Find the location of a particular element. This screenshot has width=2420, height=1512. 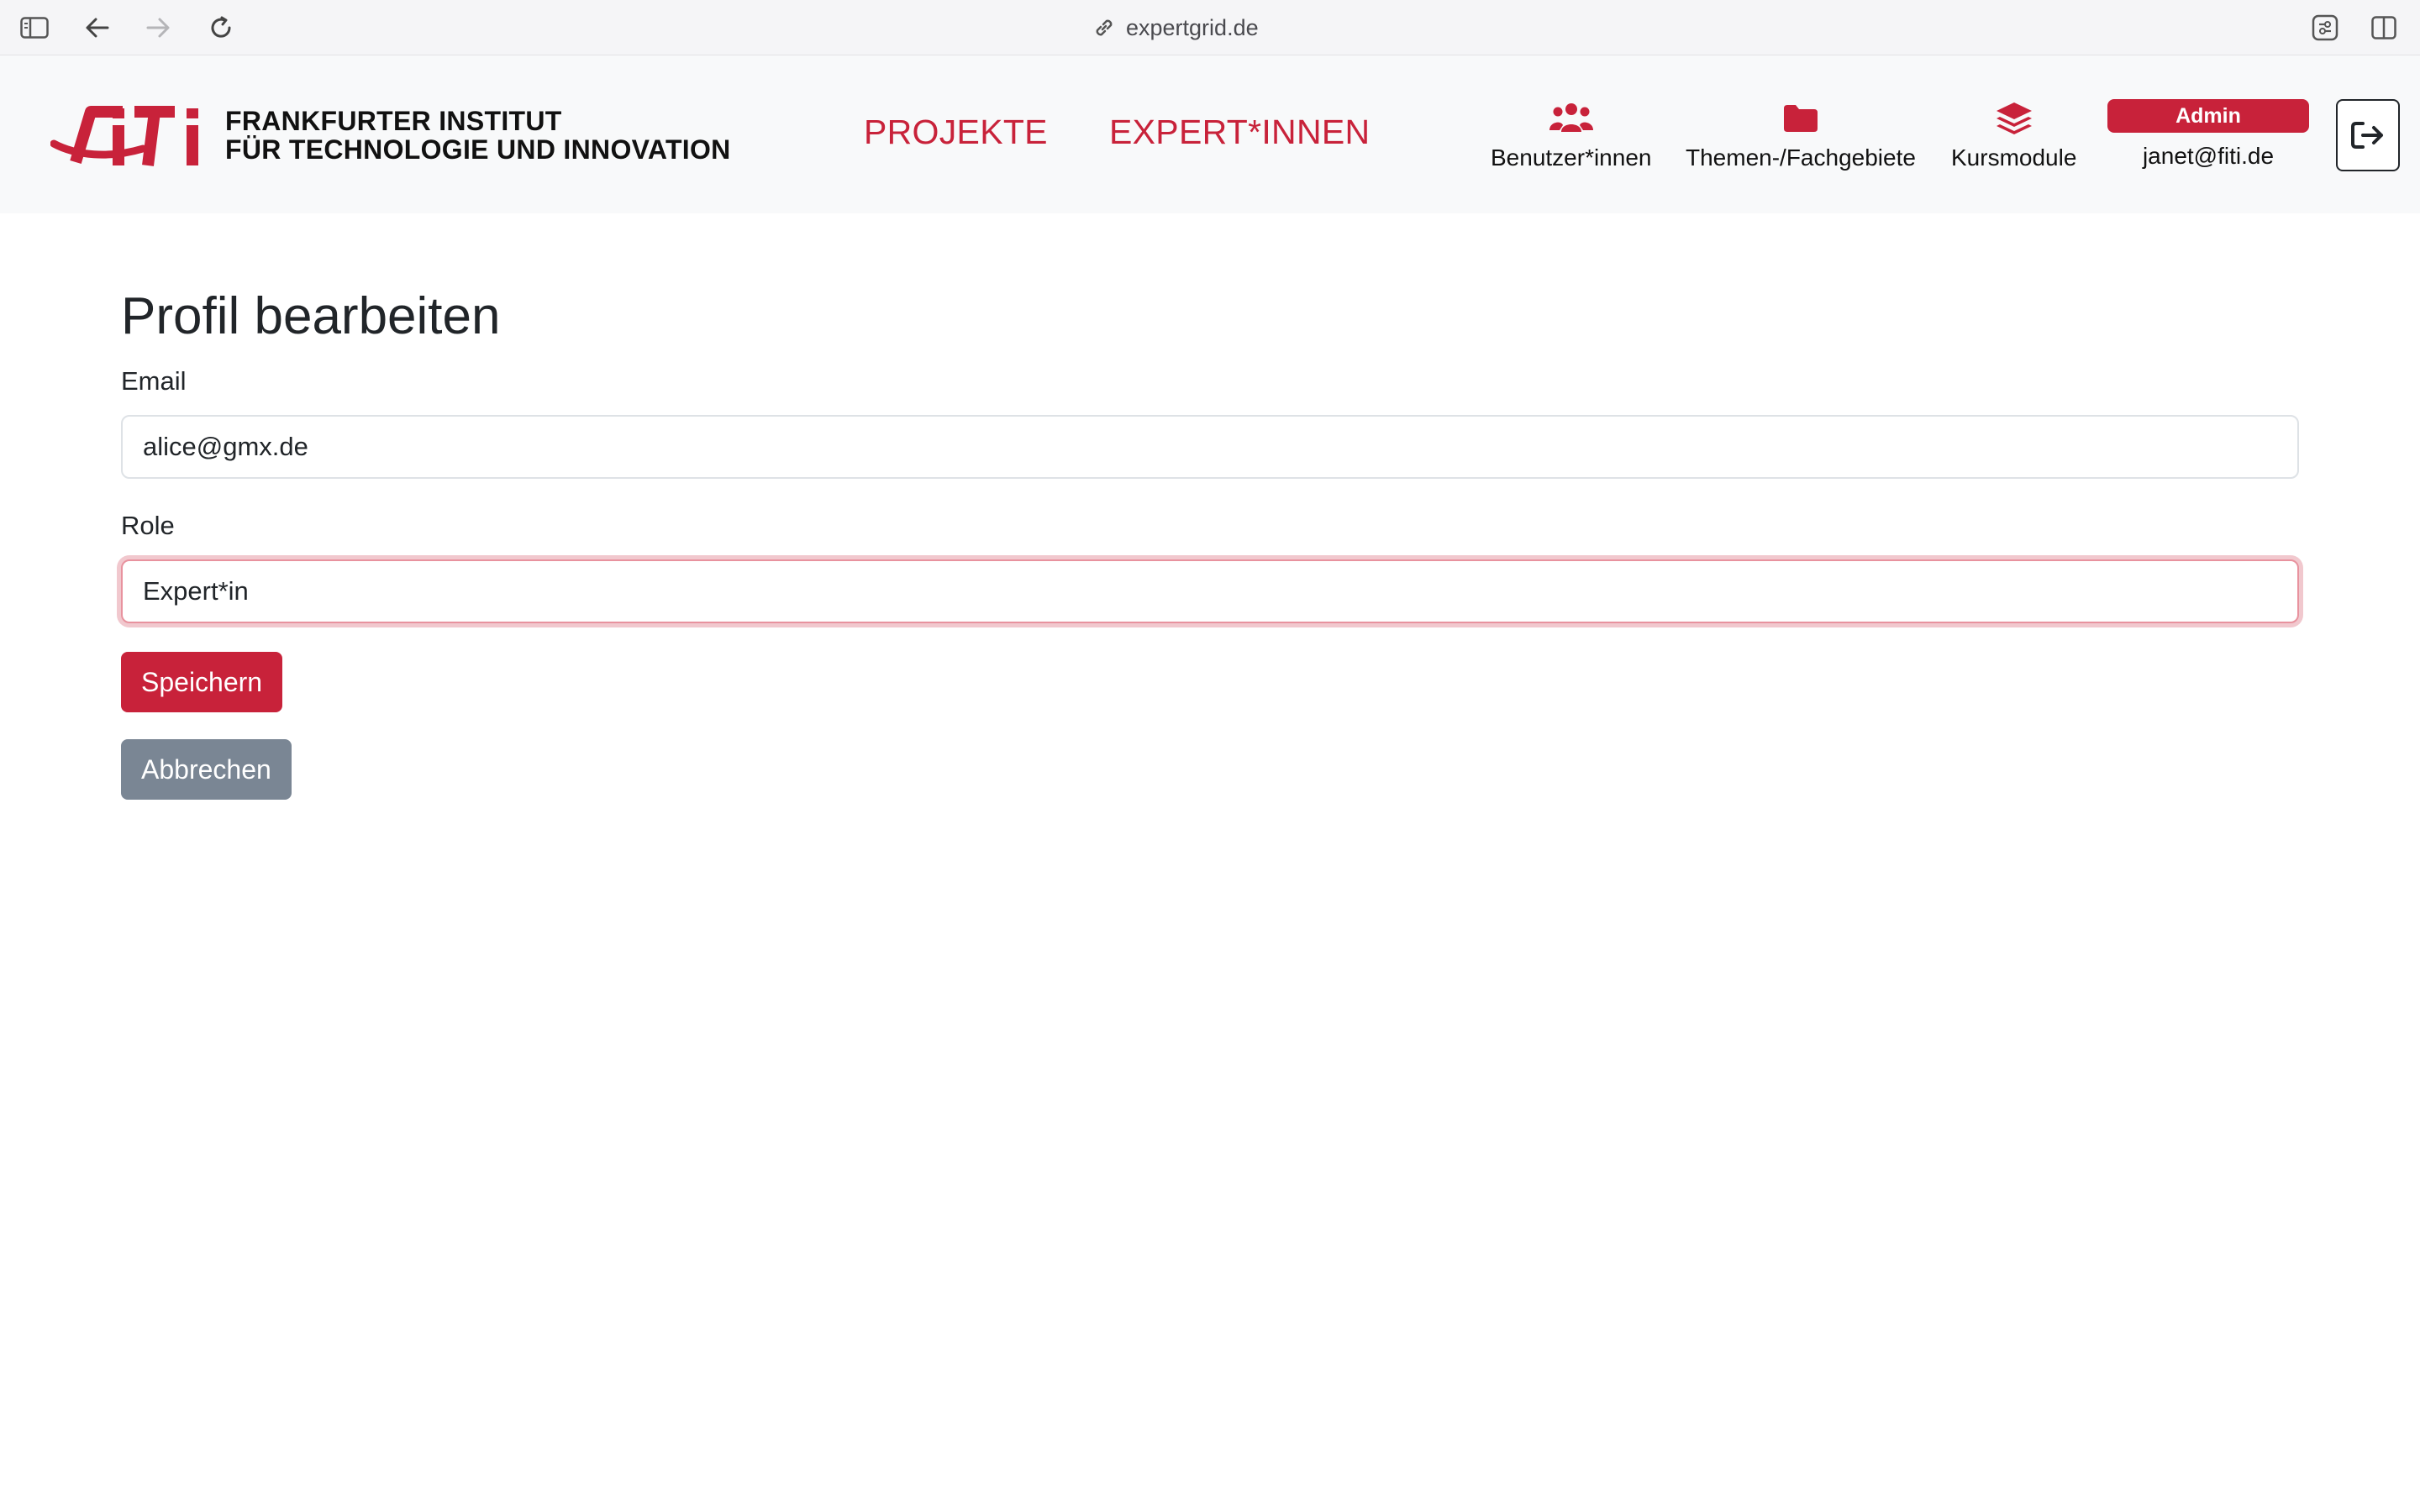

nav-tool-label: Benutzer*innen is located at coordinates (1571, 157).